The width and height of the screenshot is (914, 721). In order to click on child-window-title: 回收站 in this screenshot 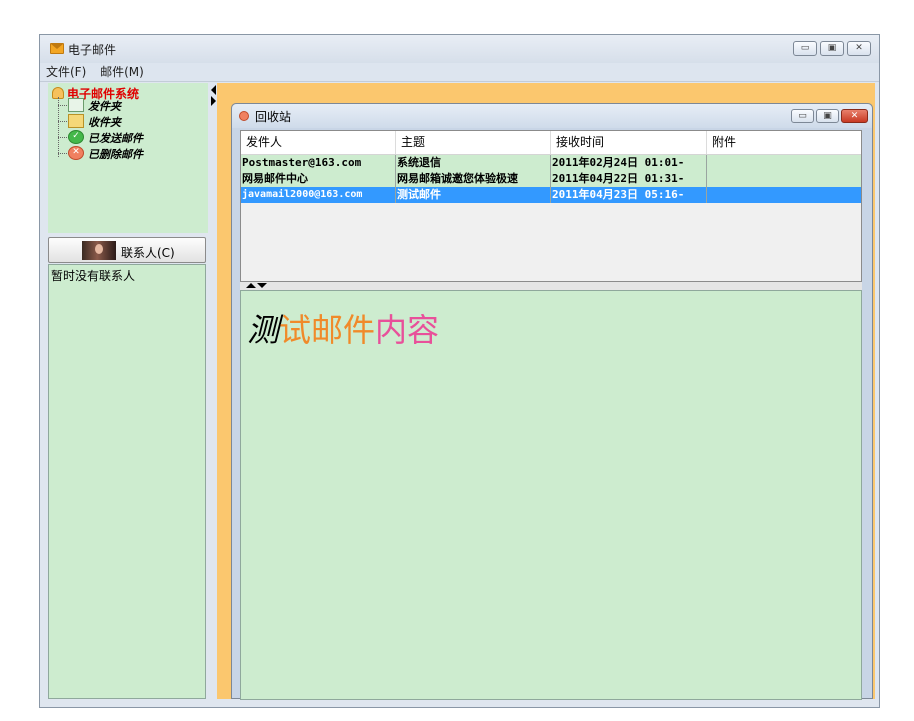, I will do `click(273, 117)`.